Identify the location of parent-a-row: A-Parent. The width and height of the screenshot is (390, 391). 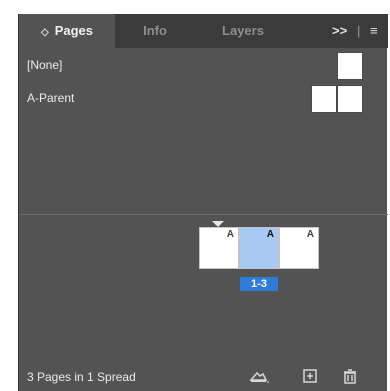
(203, 99).